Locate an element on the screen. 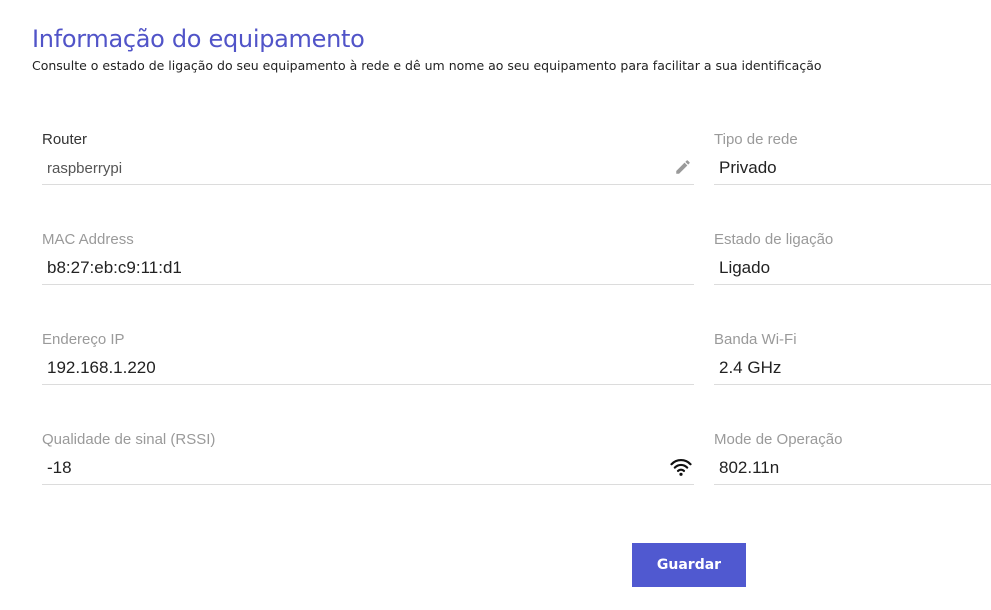  router-name-label: Router is located at coordinates (65, 139).